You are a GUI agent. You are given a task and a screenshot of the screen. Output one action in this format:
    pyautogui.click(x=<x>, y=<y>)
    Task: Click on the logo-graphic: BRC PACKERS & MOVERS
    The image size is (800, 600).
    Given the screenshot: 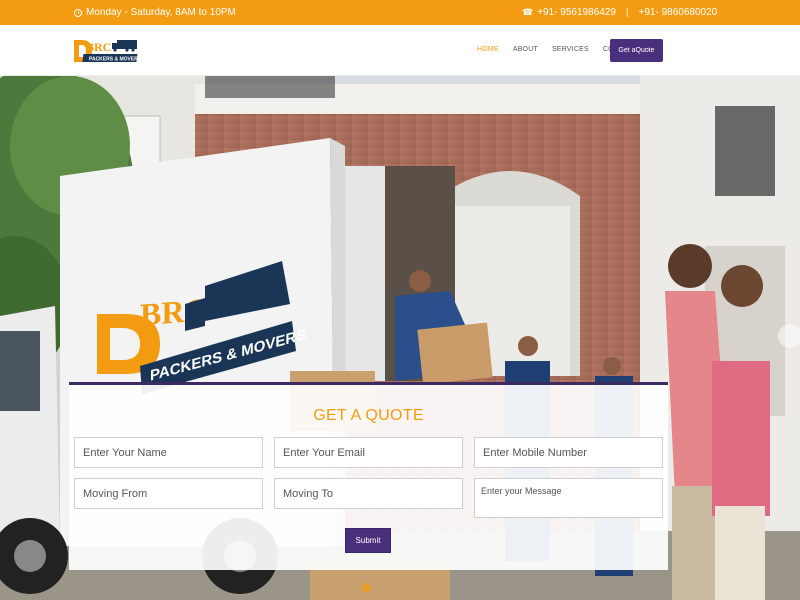 What is the action you would take?
    pyautogui.click(x=108, y=51)
    